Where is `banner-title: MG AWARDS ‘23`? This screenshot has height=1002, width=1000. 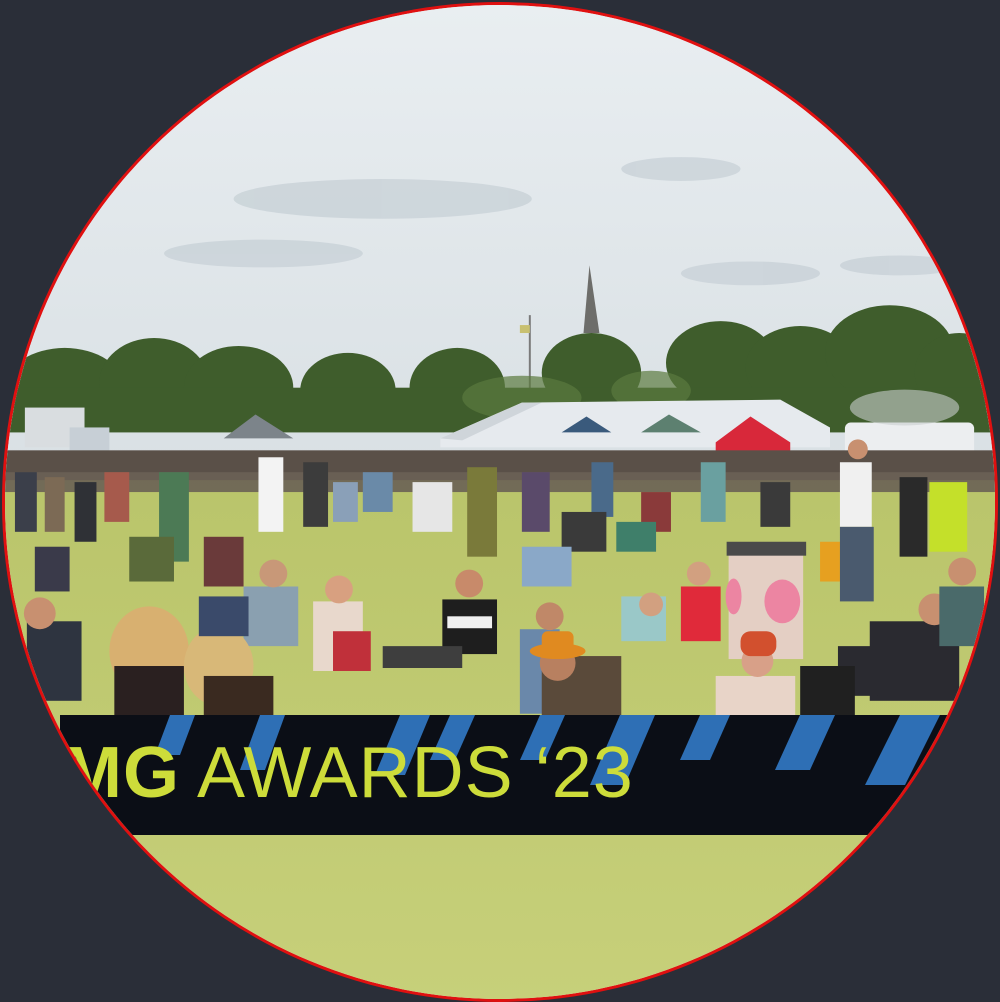
banner-title: MG AWARDS ‘23 is located at coordinates (348, 773).